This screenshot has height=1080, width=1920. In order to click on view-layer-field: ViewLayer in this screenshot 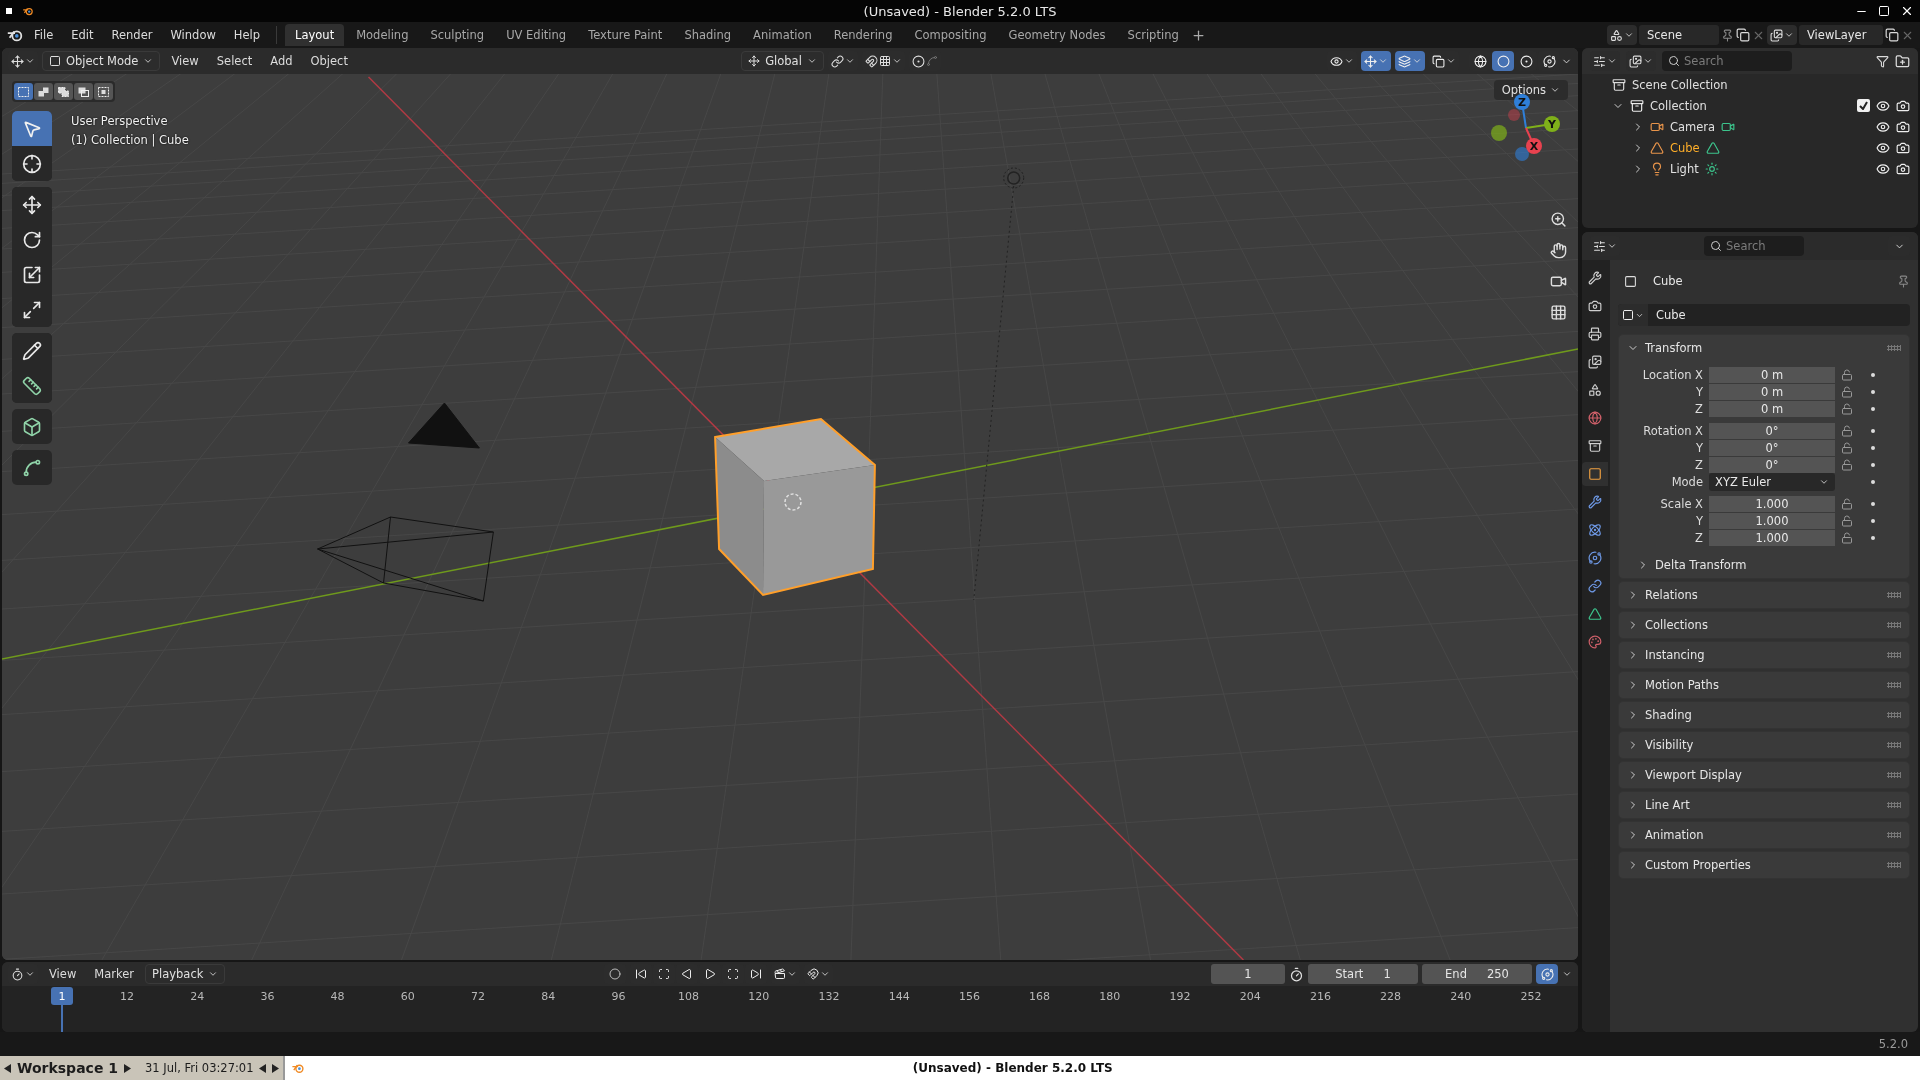, I will do `click(1841, 35)`.